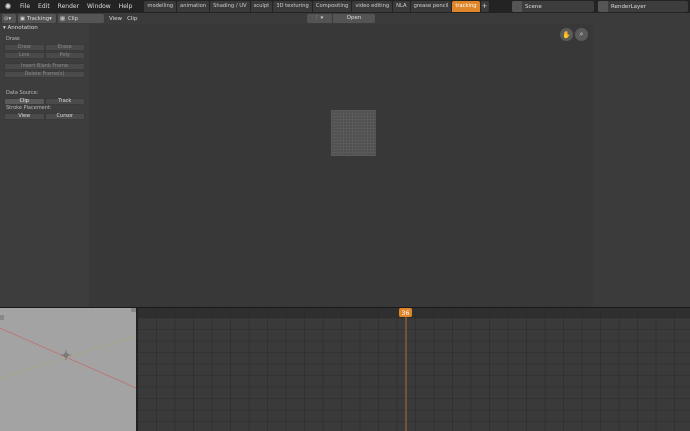 This screenshot has width=690, height=431. Describe the element at coordinates (99, 6) in the screenshot. I see `menu-window: Window` at that location.